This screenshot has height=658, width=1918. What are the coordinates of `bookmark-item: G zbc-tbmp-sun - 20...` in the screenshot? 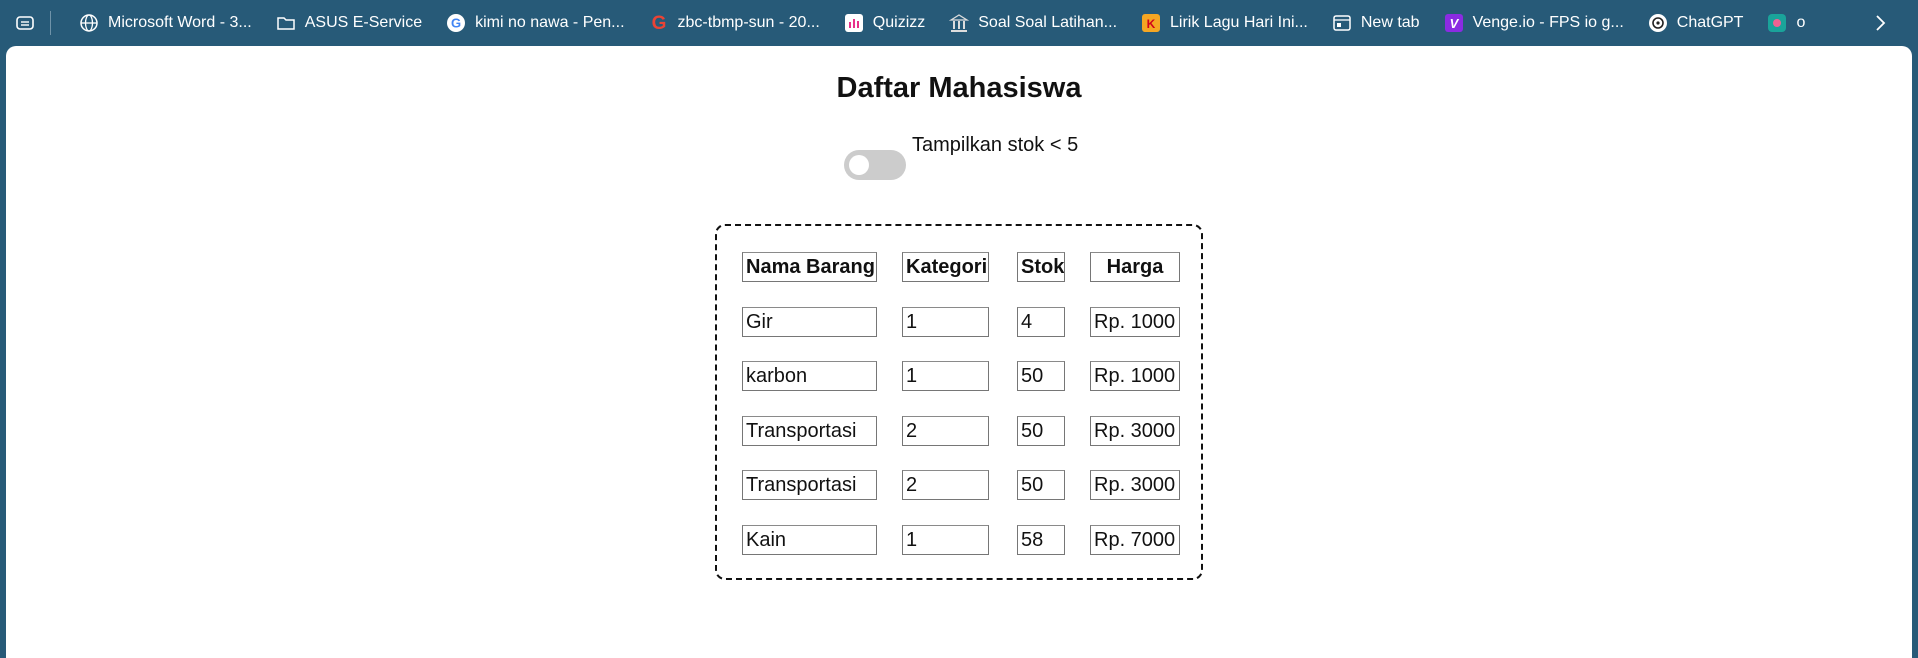 It's located at (734, 23).